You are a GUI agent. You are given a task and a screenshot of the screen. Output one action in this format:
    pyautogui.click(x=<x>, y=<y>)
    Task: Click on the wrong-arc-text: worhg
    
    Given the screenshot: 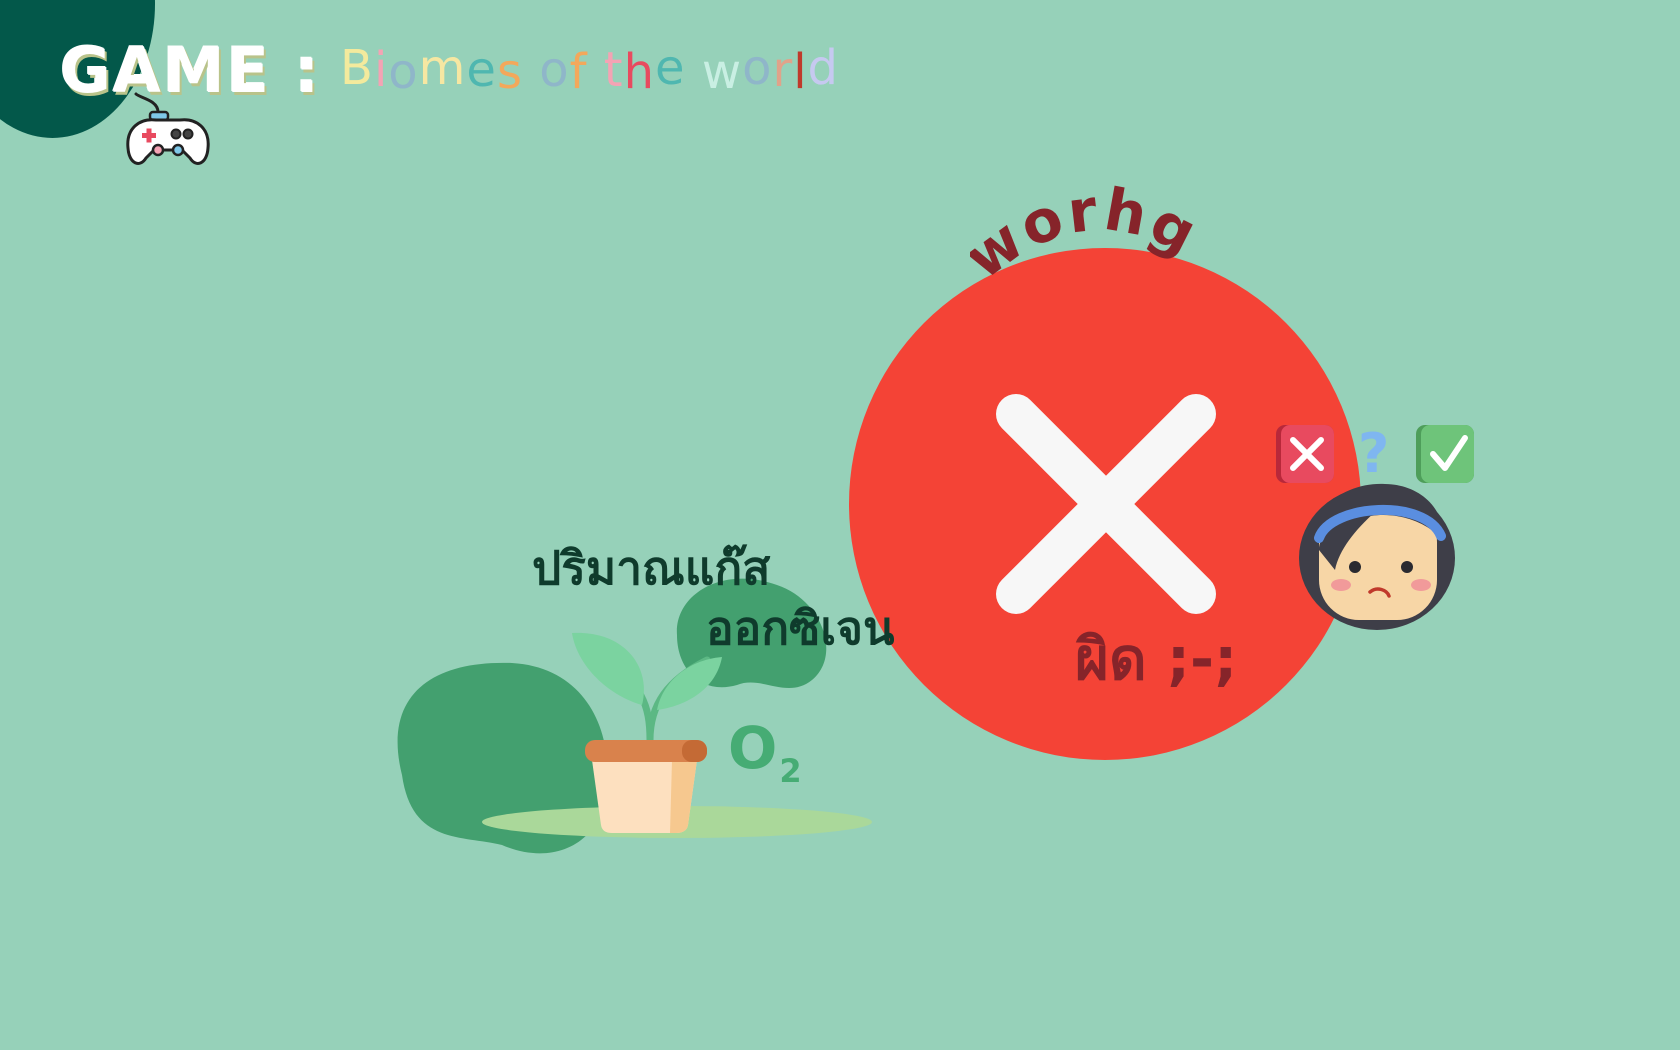 What is the action you would take?
    pyautogui.click(x=1088, y=238)
    